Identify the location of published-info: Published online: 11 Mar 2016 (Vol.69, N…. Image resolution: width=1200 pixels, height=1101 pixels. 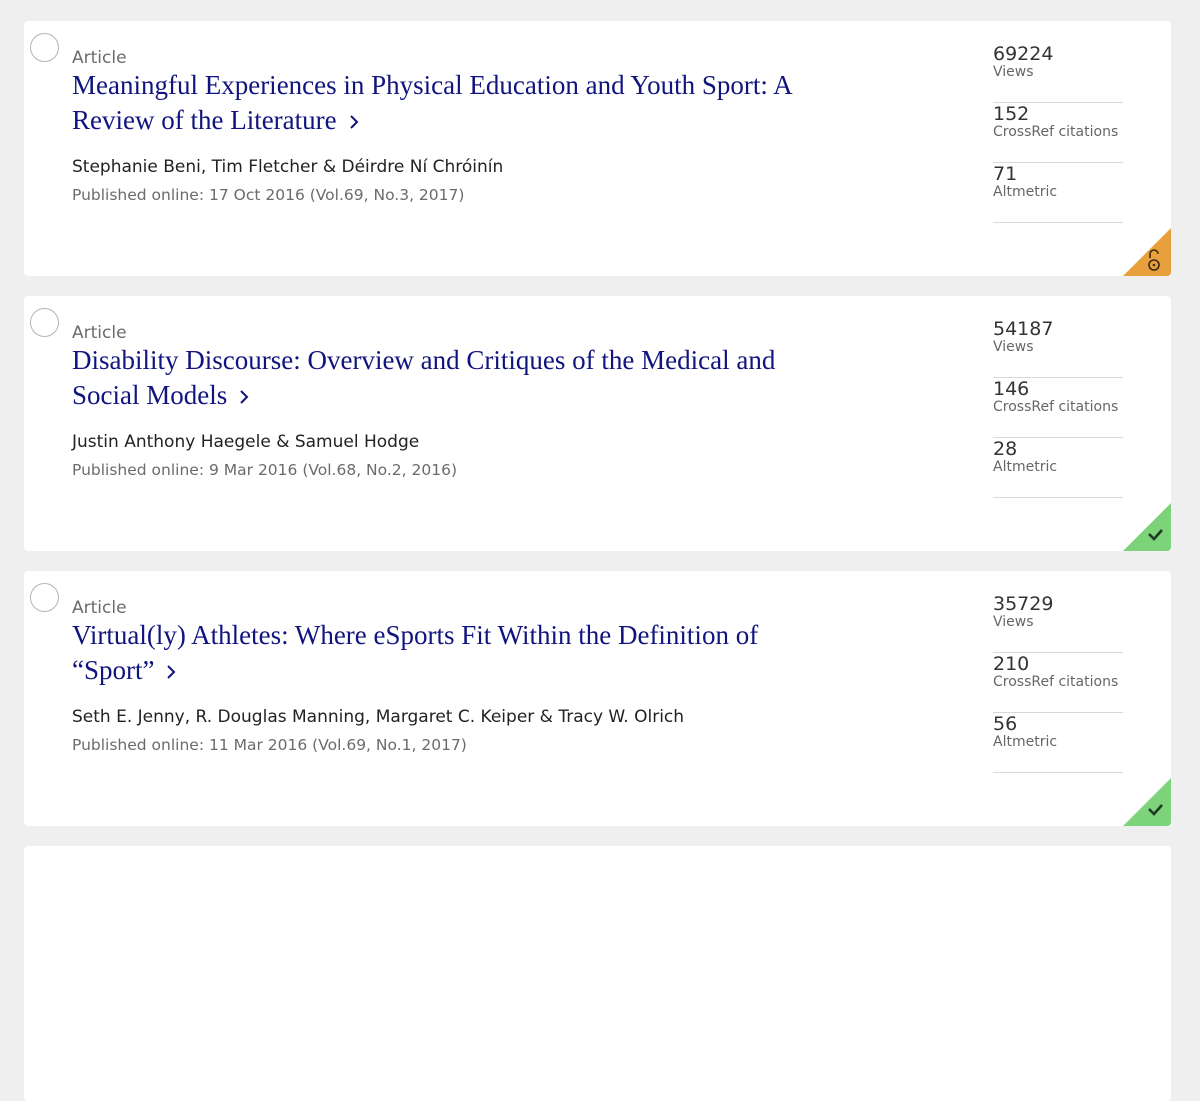
(269, 745).